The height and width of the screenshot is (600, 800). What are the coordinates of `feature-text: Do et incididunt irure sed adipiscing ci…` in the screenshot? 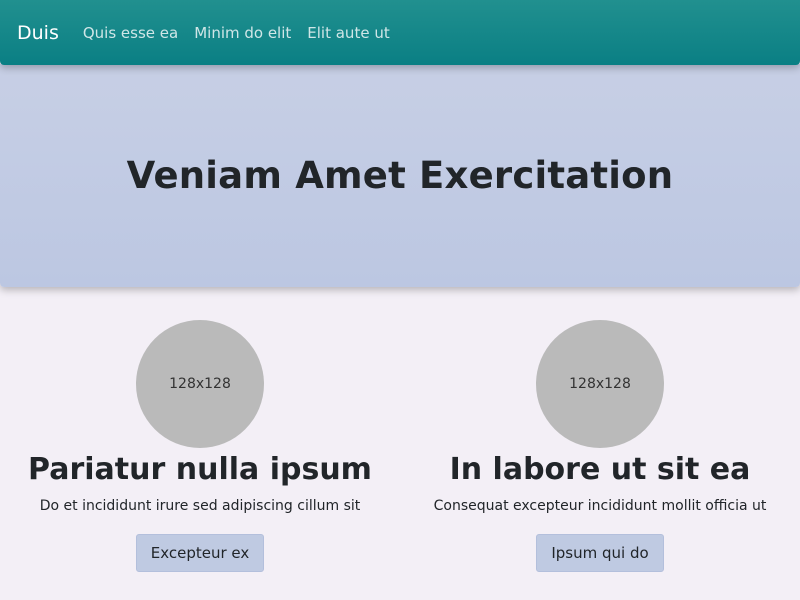 It's located at (200, 506).